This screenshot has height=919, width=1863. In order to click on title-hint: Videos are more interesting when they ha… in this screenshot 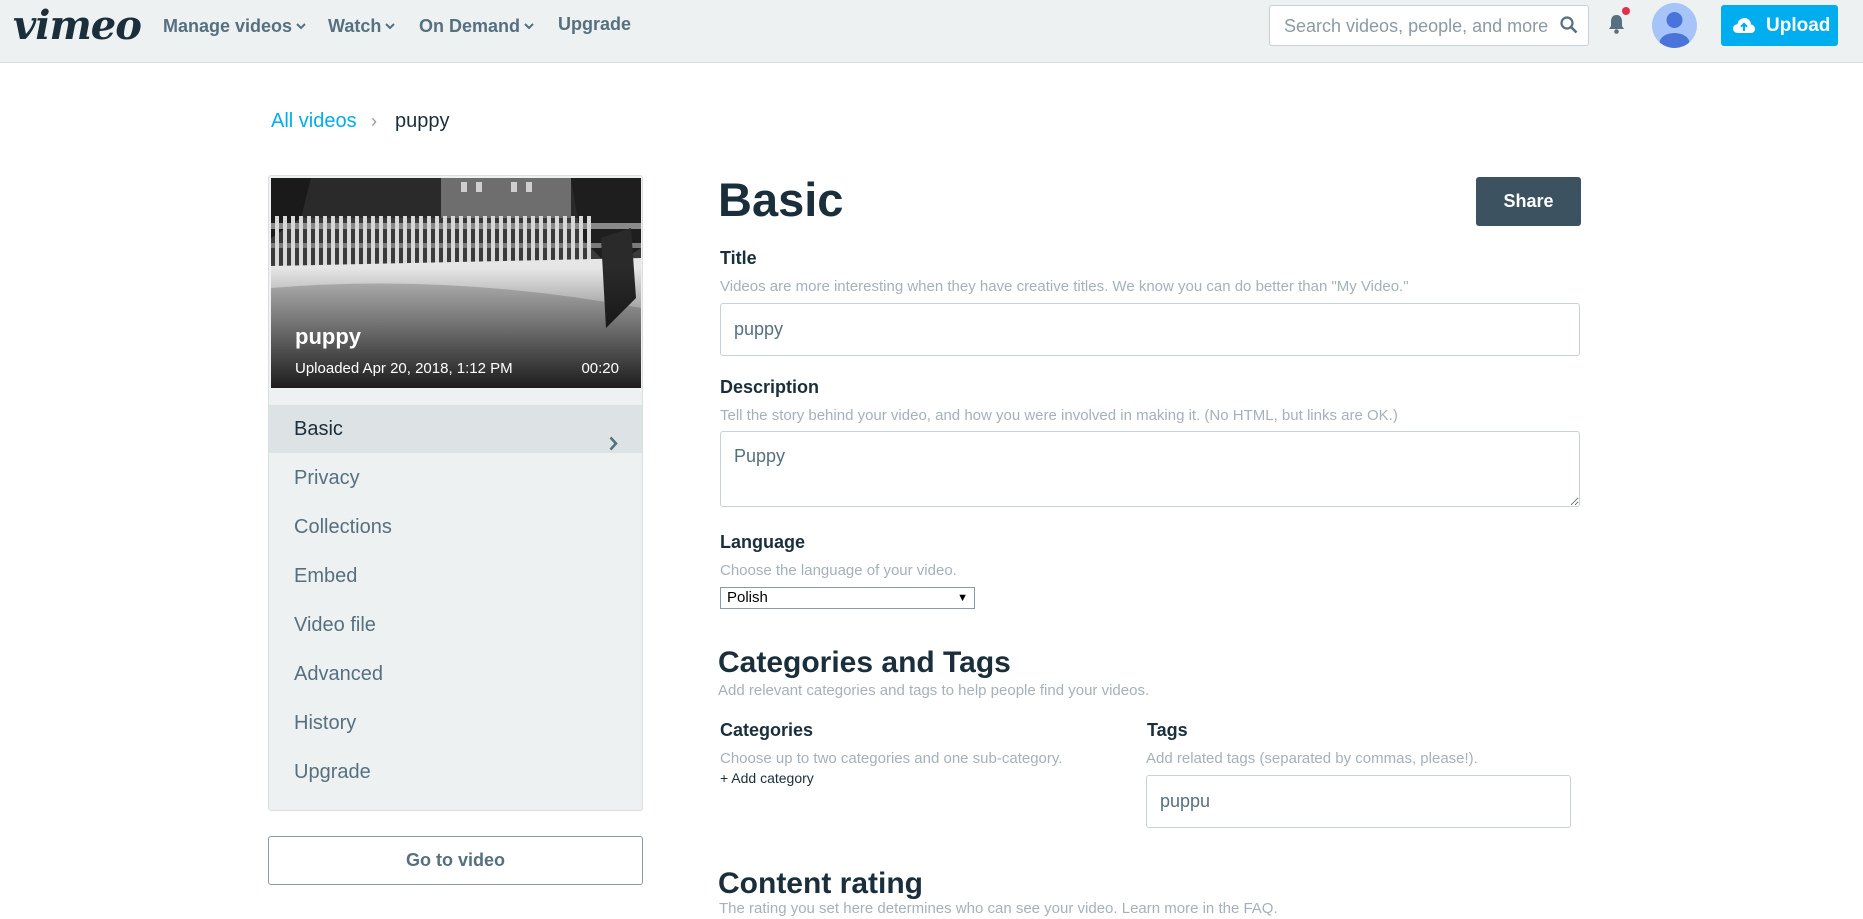, I will do `click(1064, 286)`.